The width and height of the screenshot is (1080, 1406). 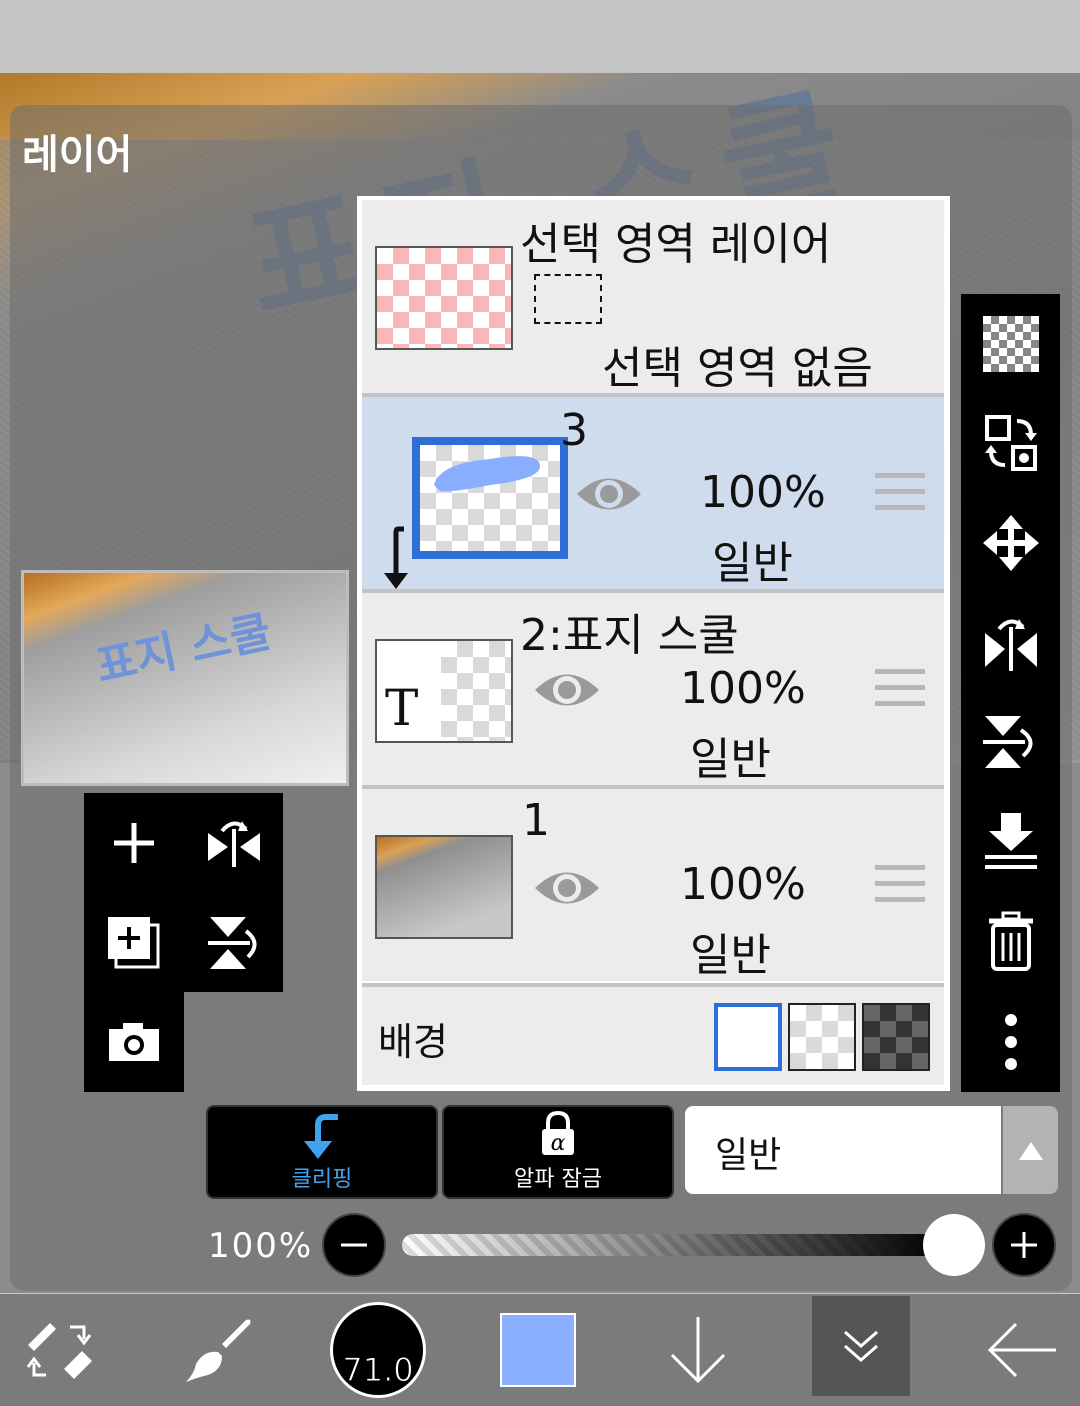 I want to click on layer-2-thumbnail: T, so click(x=444, y=691).